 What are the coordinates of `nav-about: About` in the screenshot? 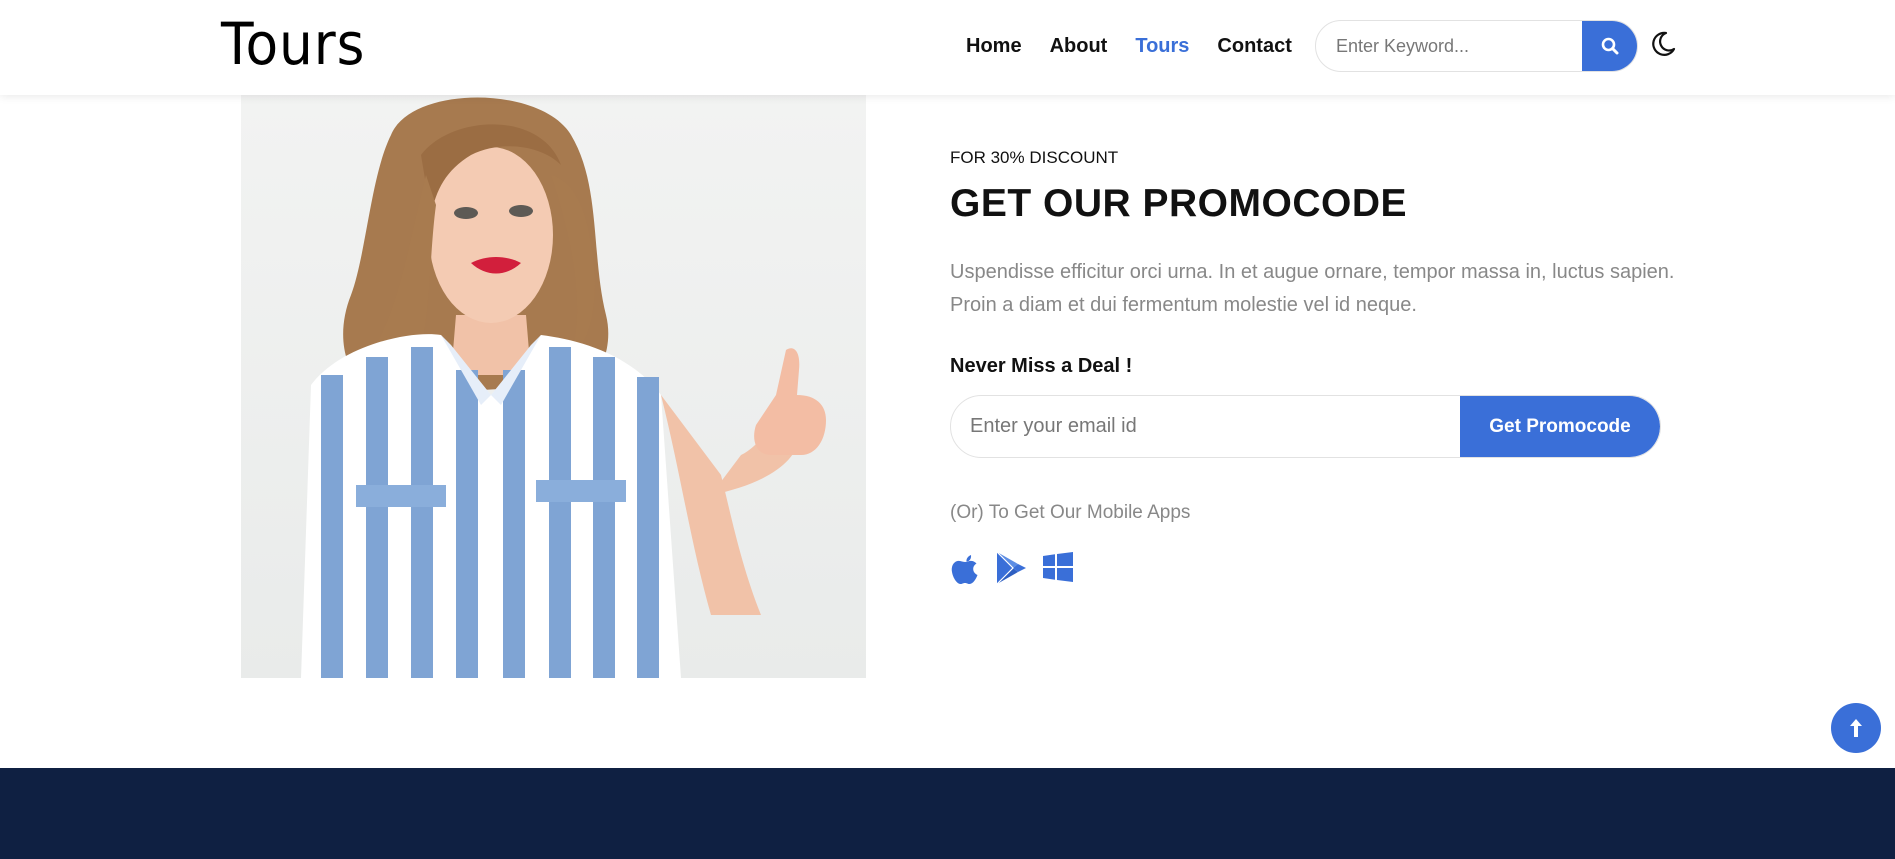 It's located at (1079, 46).